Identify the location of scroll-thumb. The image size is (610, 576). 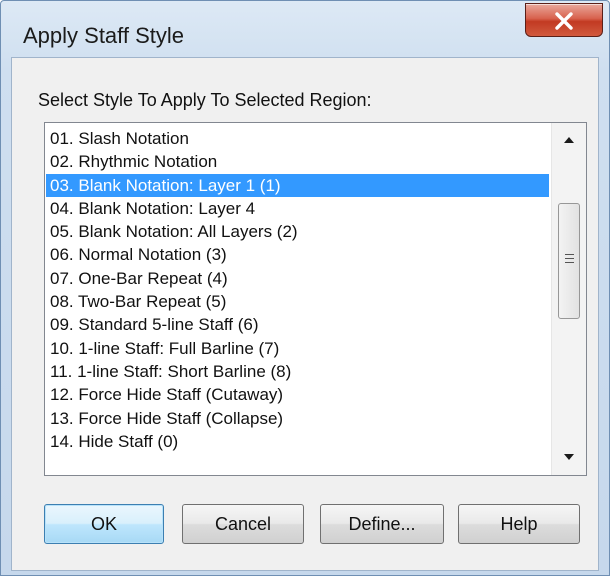
(569, 261).